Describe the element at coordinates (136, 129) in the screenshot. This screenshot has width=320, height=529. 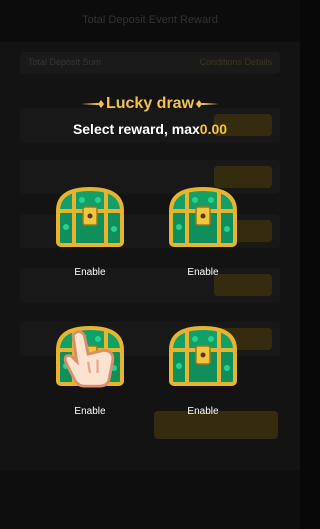
I see `subtitle-text: Select reward, max` at that location.